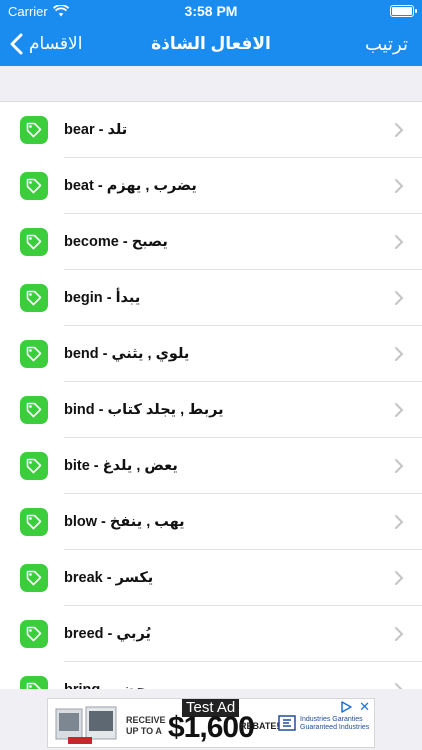 This screenshot has height=750, width=422. I want to click on list-item-label: bite - يعض , يلدغ, so click(121, 466).